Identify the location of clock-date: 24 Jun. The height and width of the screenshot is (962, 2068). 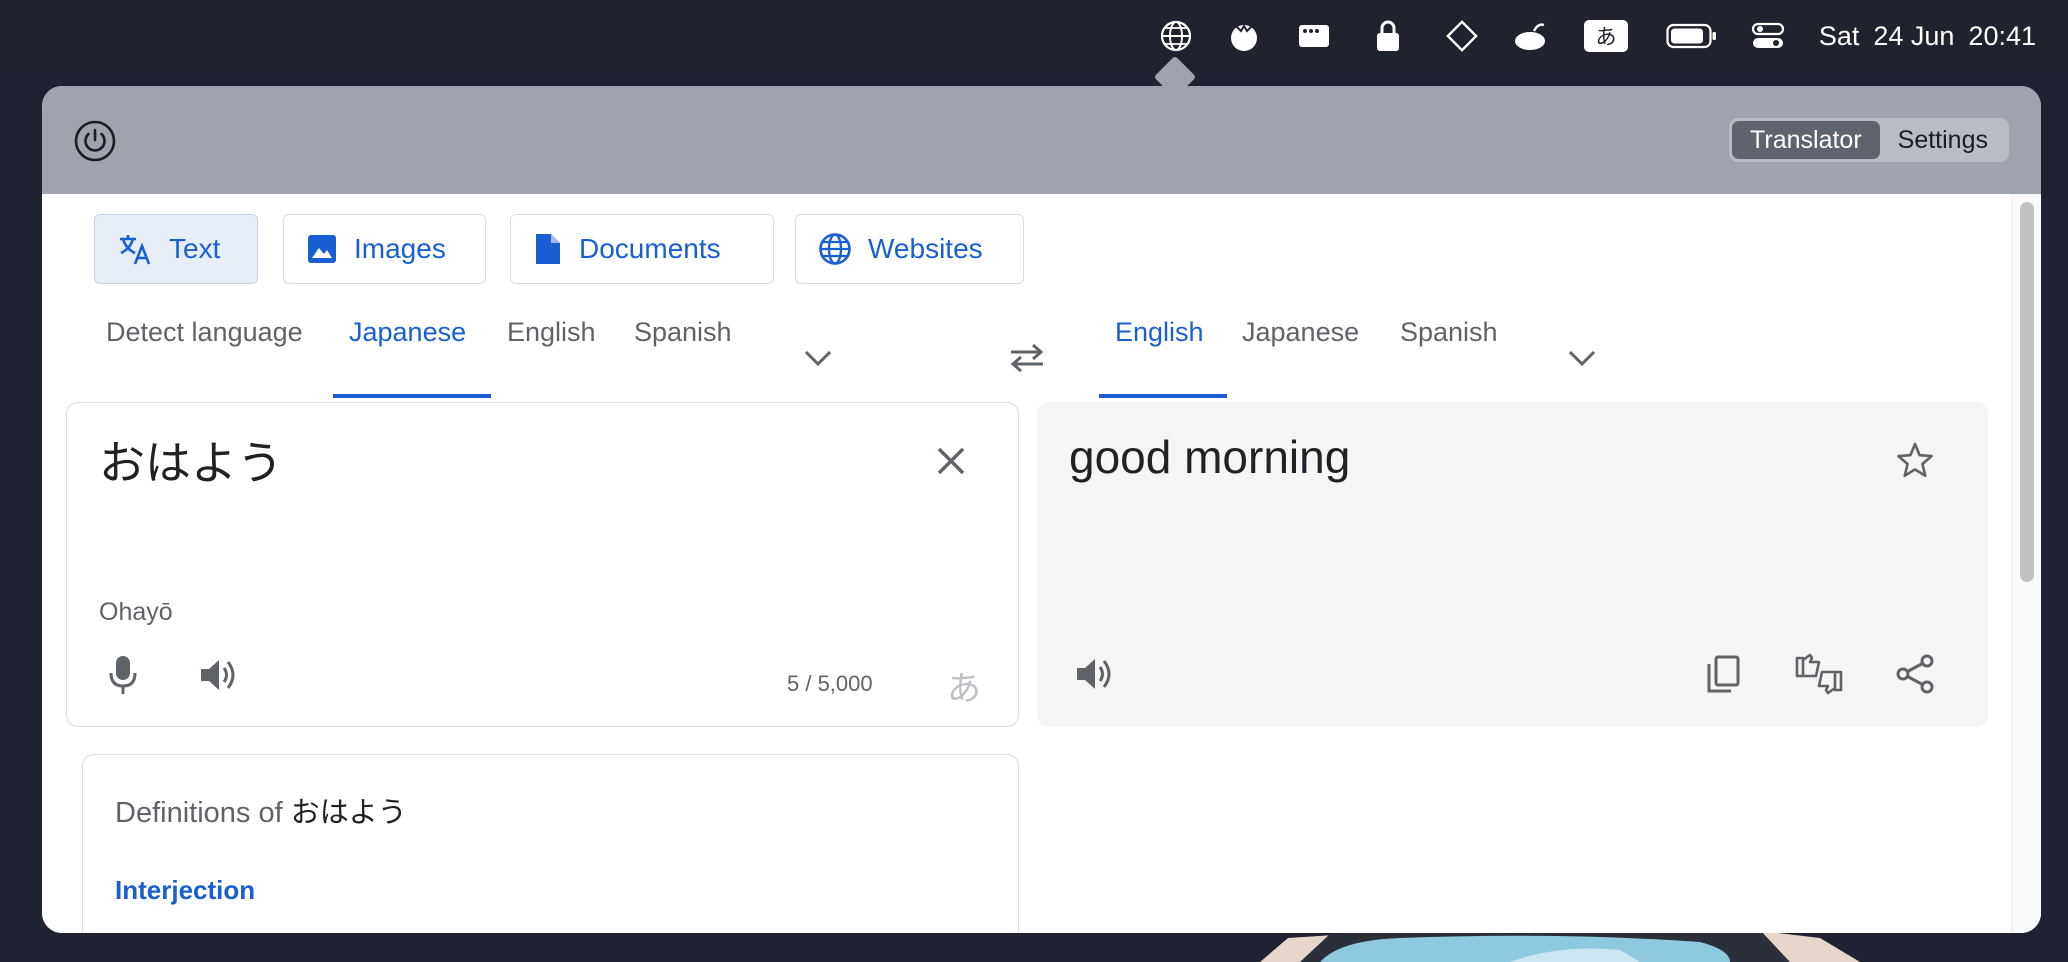
(1914, 36).